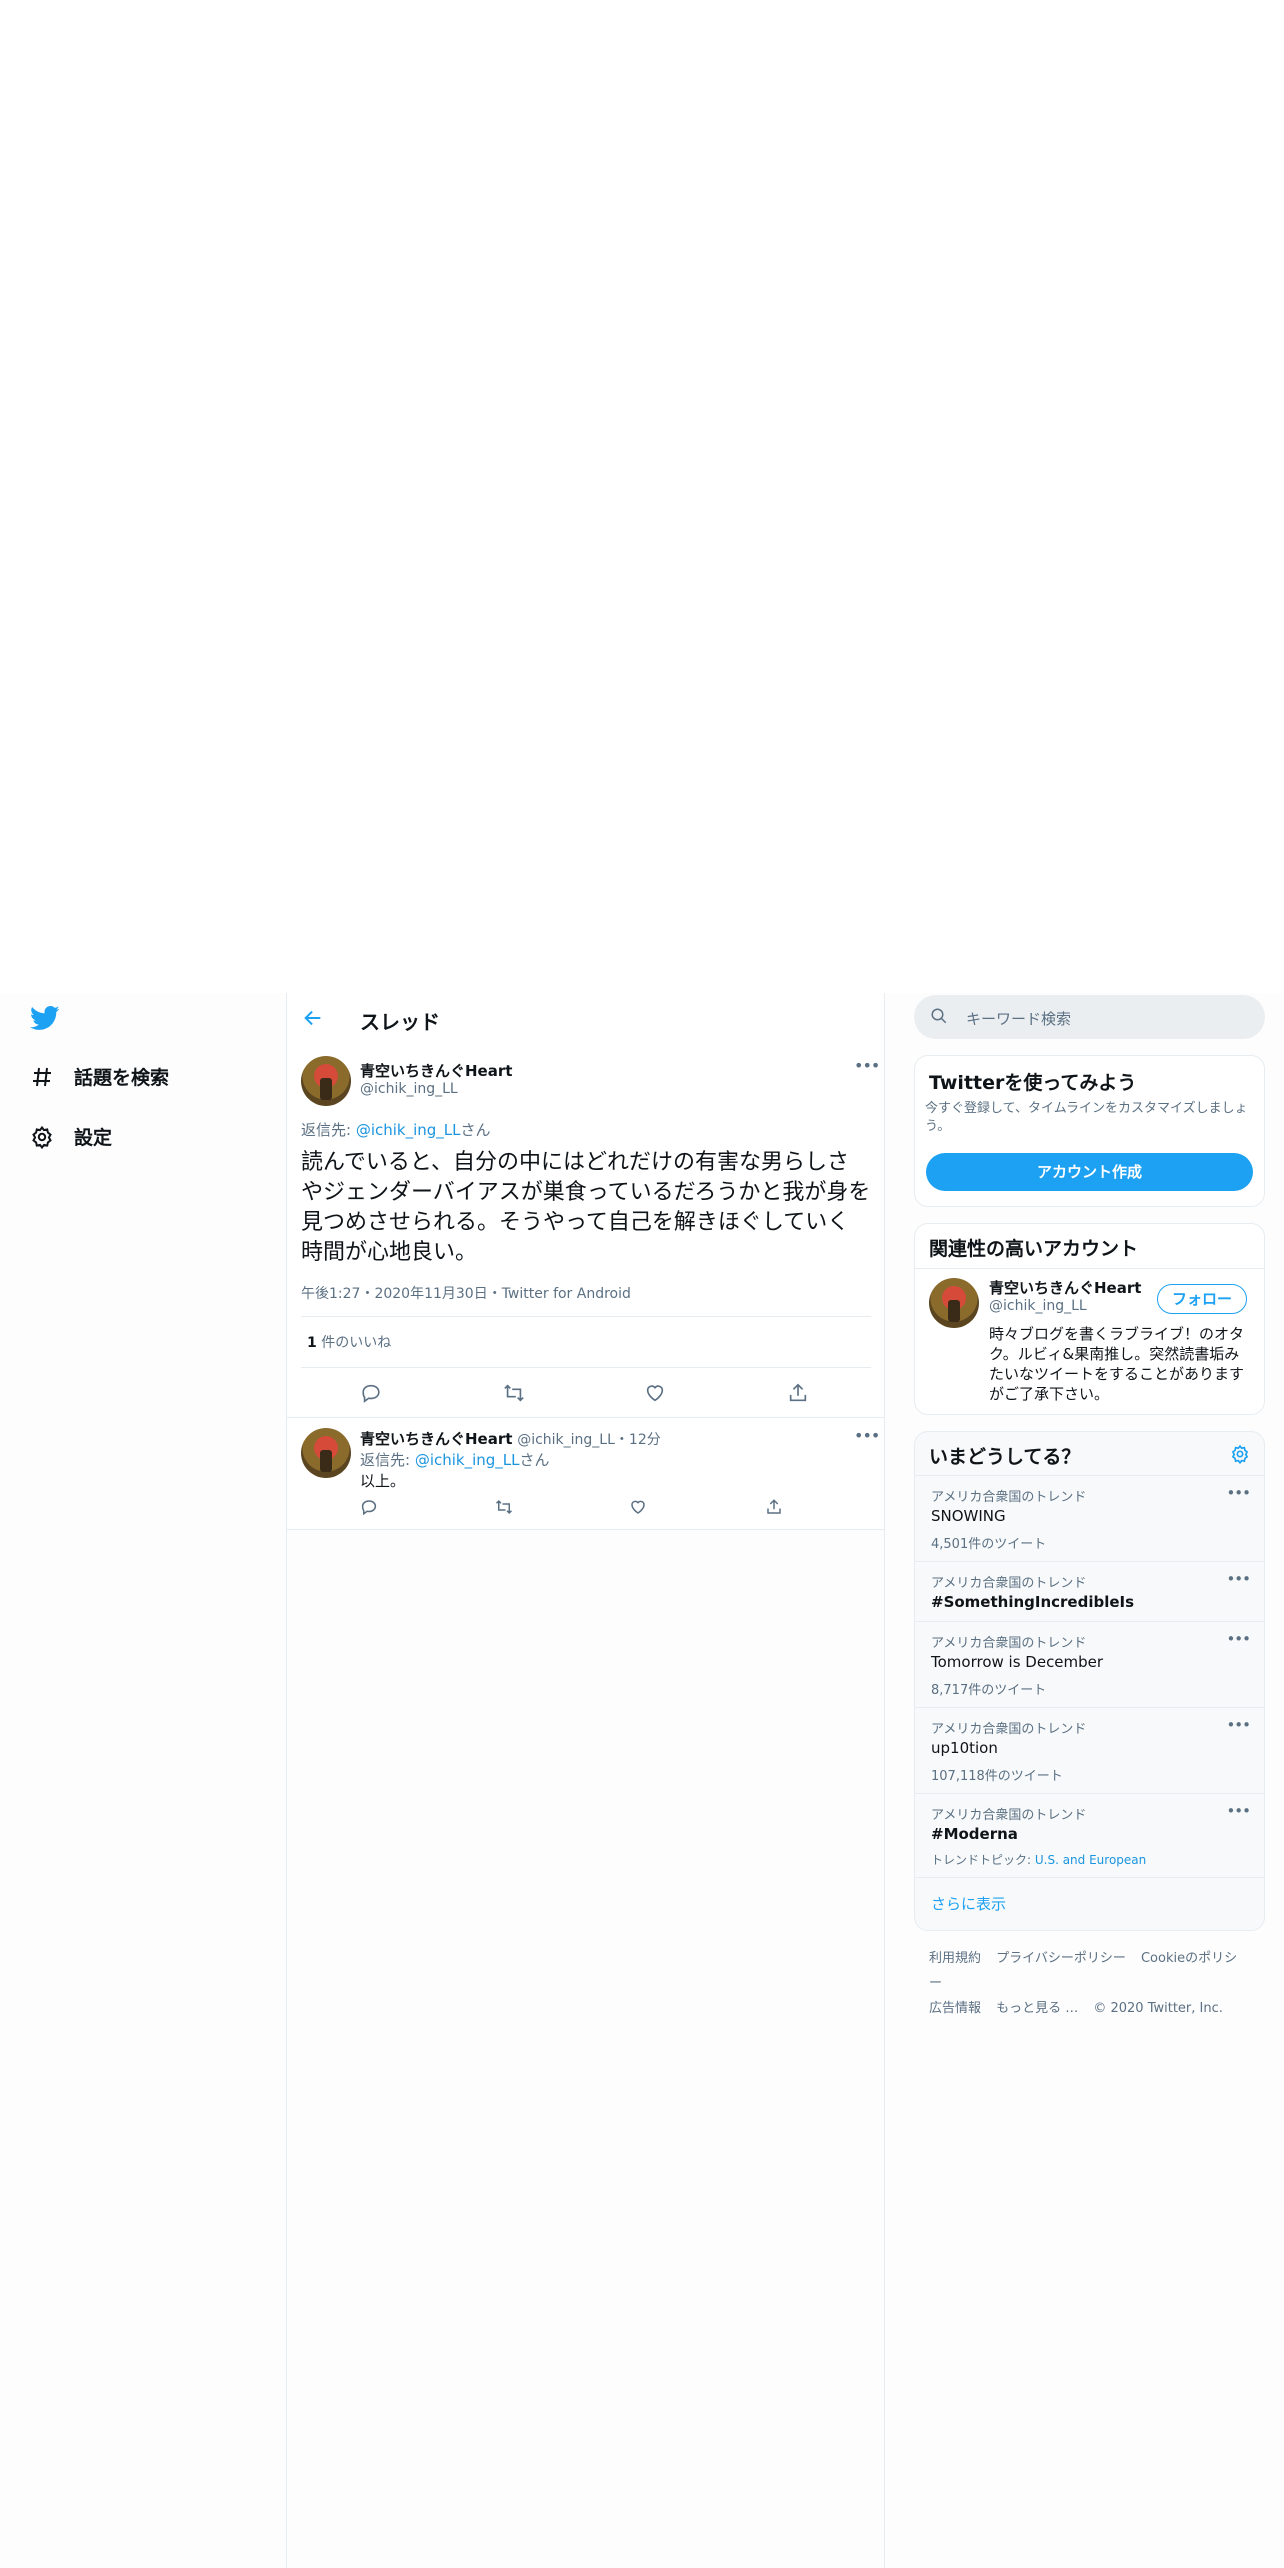 The height and width of the screenshot is (2568, 1284). I want to click on likes-summary: 1 件のいいね, so click(349, 1342).